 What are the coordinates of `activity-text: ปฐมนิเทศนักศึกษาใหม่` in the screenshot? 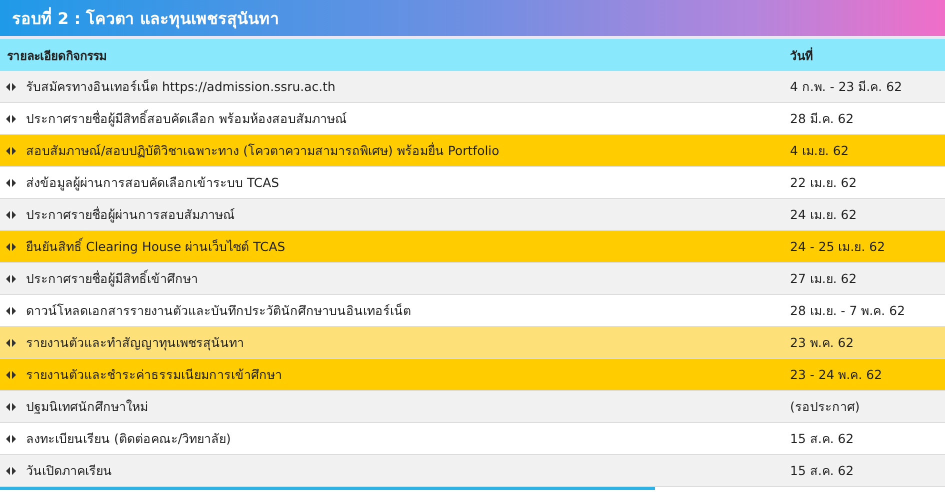 It's located at (87, 407).